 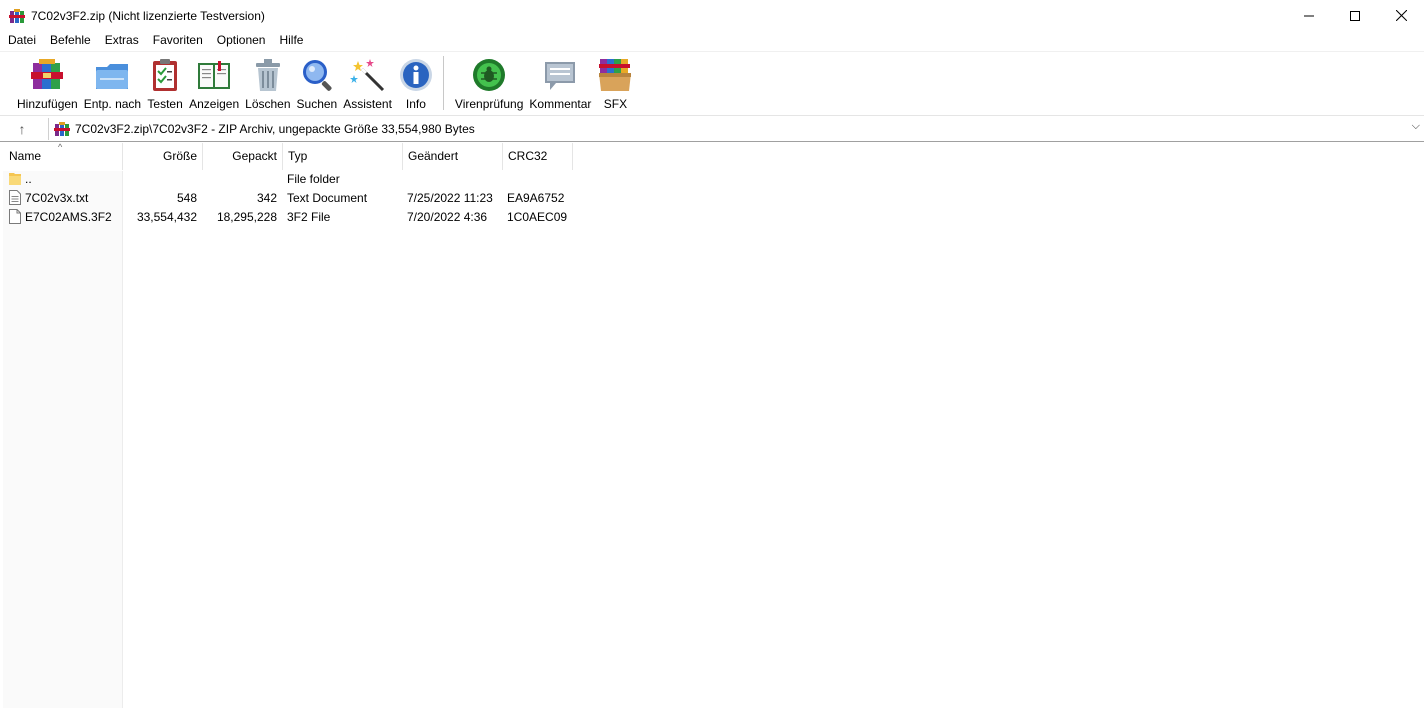 I want to click on extract-to-label: Entp. nach, so click(x=112, y=104).